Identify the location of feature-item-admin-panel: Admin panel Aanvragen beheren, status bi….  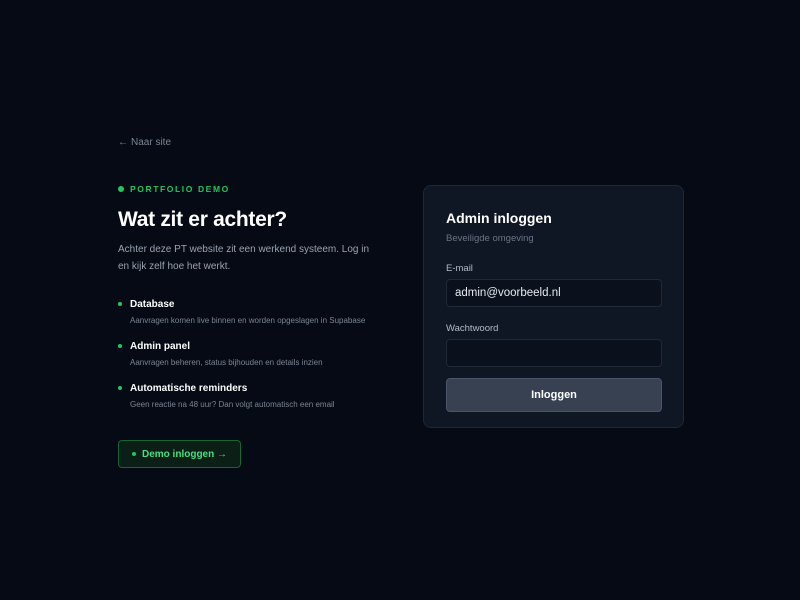
(253, 354).